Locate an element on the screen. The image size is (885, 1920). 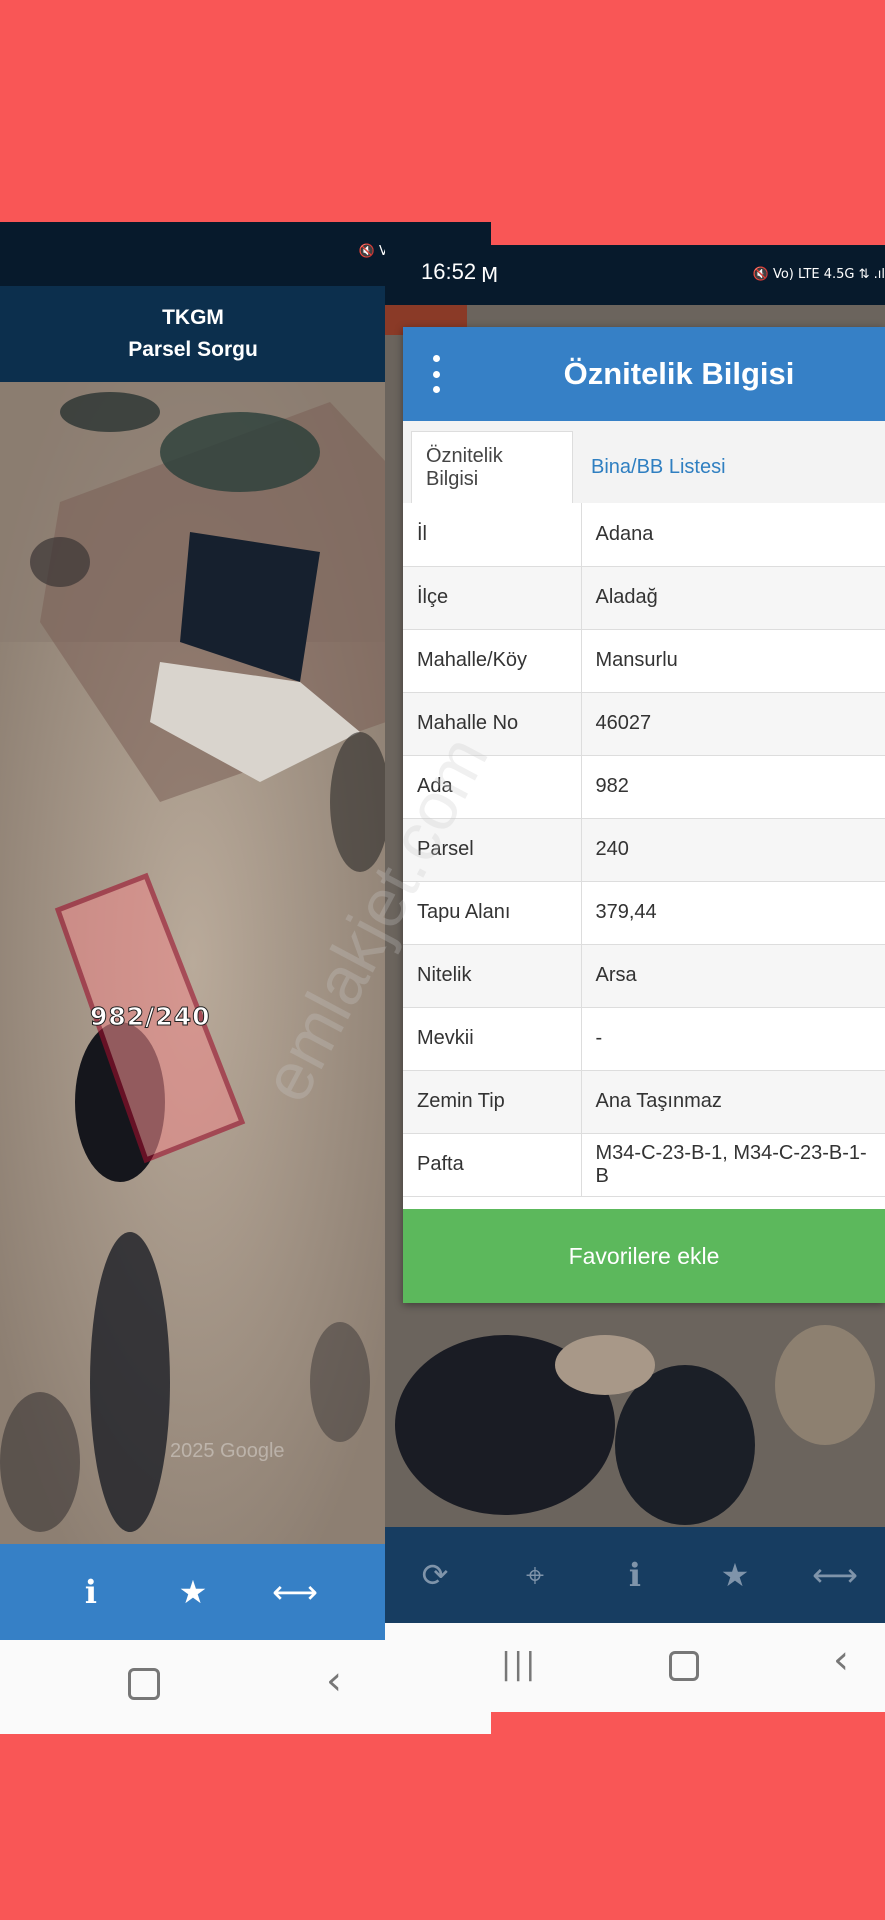
parcel-label: 982/240 is located at coordinates (150, 1017).